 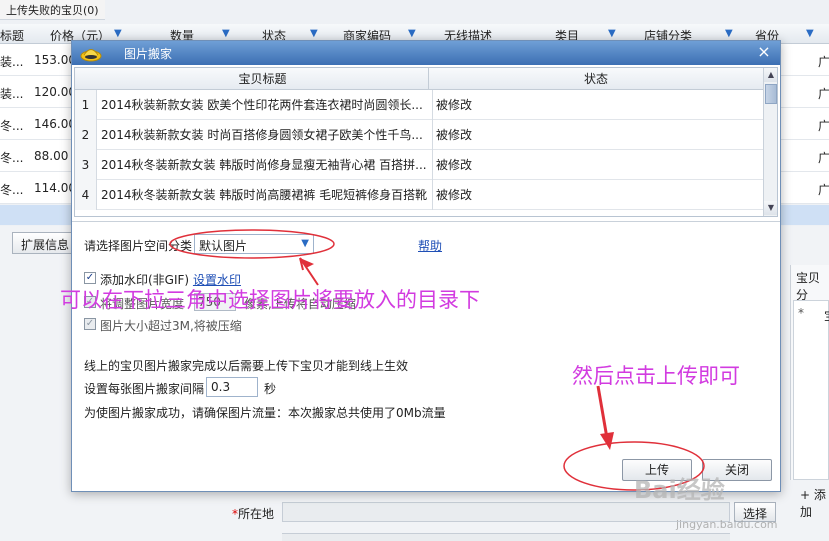 I want to click on right-panel-list: 宝, so click(x=811, y=390).